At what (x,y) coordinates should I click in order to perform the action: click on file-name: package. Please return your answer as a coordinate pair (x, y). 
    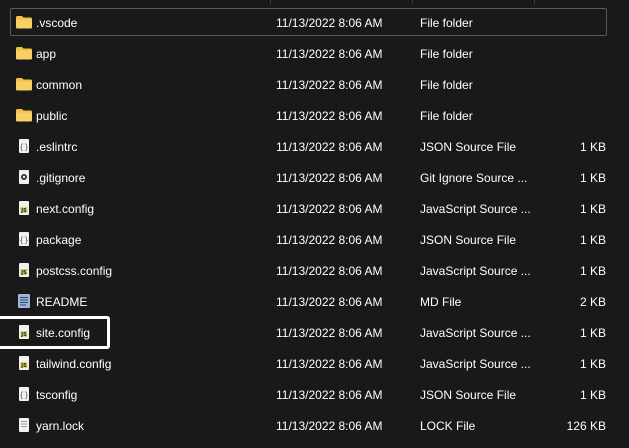
    Looking at the image, I should click on (59, 240).